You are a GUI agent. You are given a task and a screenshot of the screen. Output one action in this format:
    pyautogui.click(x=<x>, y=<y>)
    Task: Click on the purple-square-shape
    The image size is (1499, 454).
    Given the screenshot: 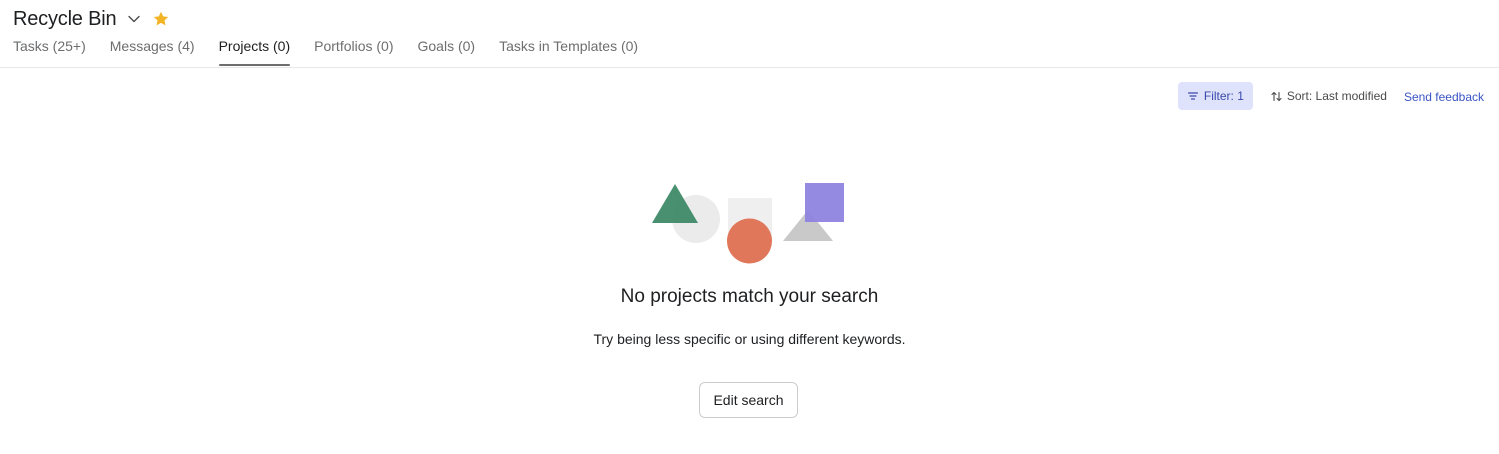 What is the action you would take?
    pyautogui.click(x=824, y=202)
    